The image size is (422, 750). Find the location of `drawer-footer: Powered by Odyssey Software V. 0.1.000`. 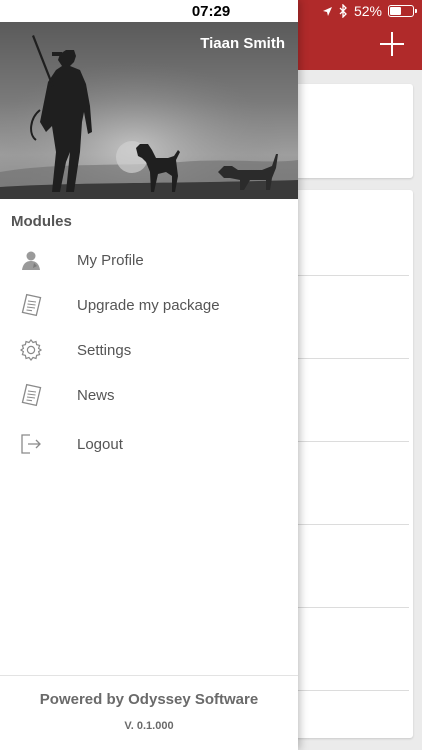

drawer-footer: Powered by Odyssey Software V. 0.1.000 is located at coordinates (149, 712).